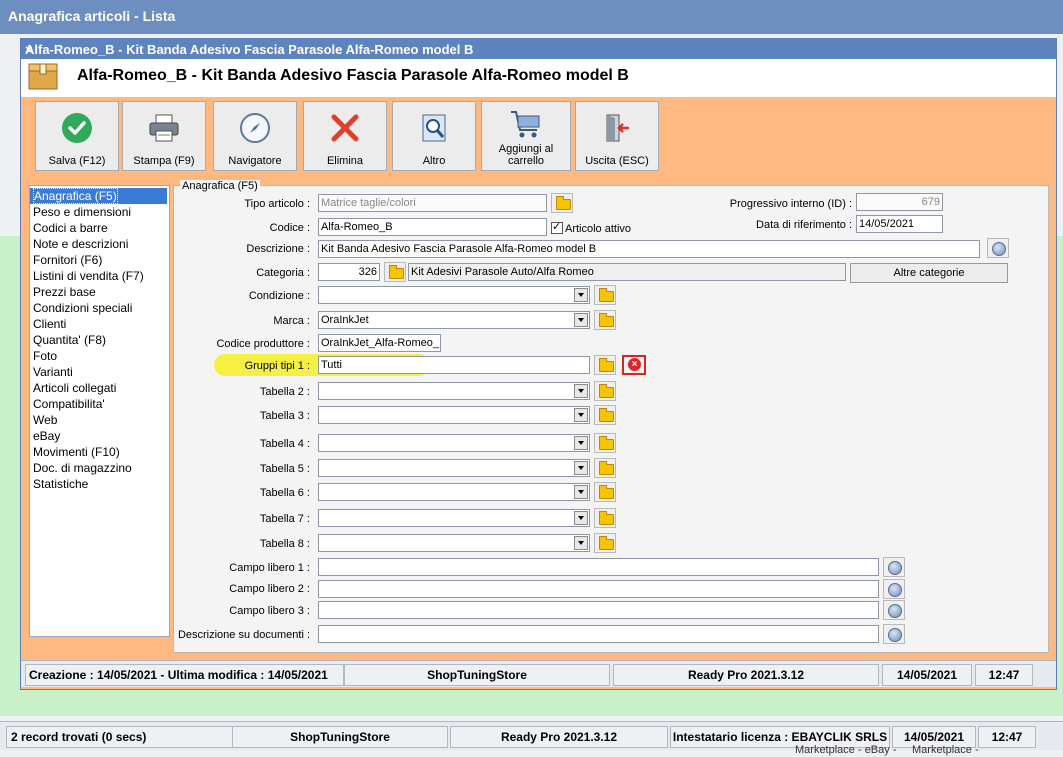  Describe the element at coordinates (255, 136) in the screenshot. I see `navigator-button: Navigatore` at that location.